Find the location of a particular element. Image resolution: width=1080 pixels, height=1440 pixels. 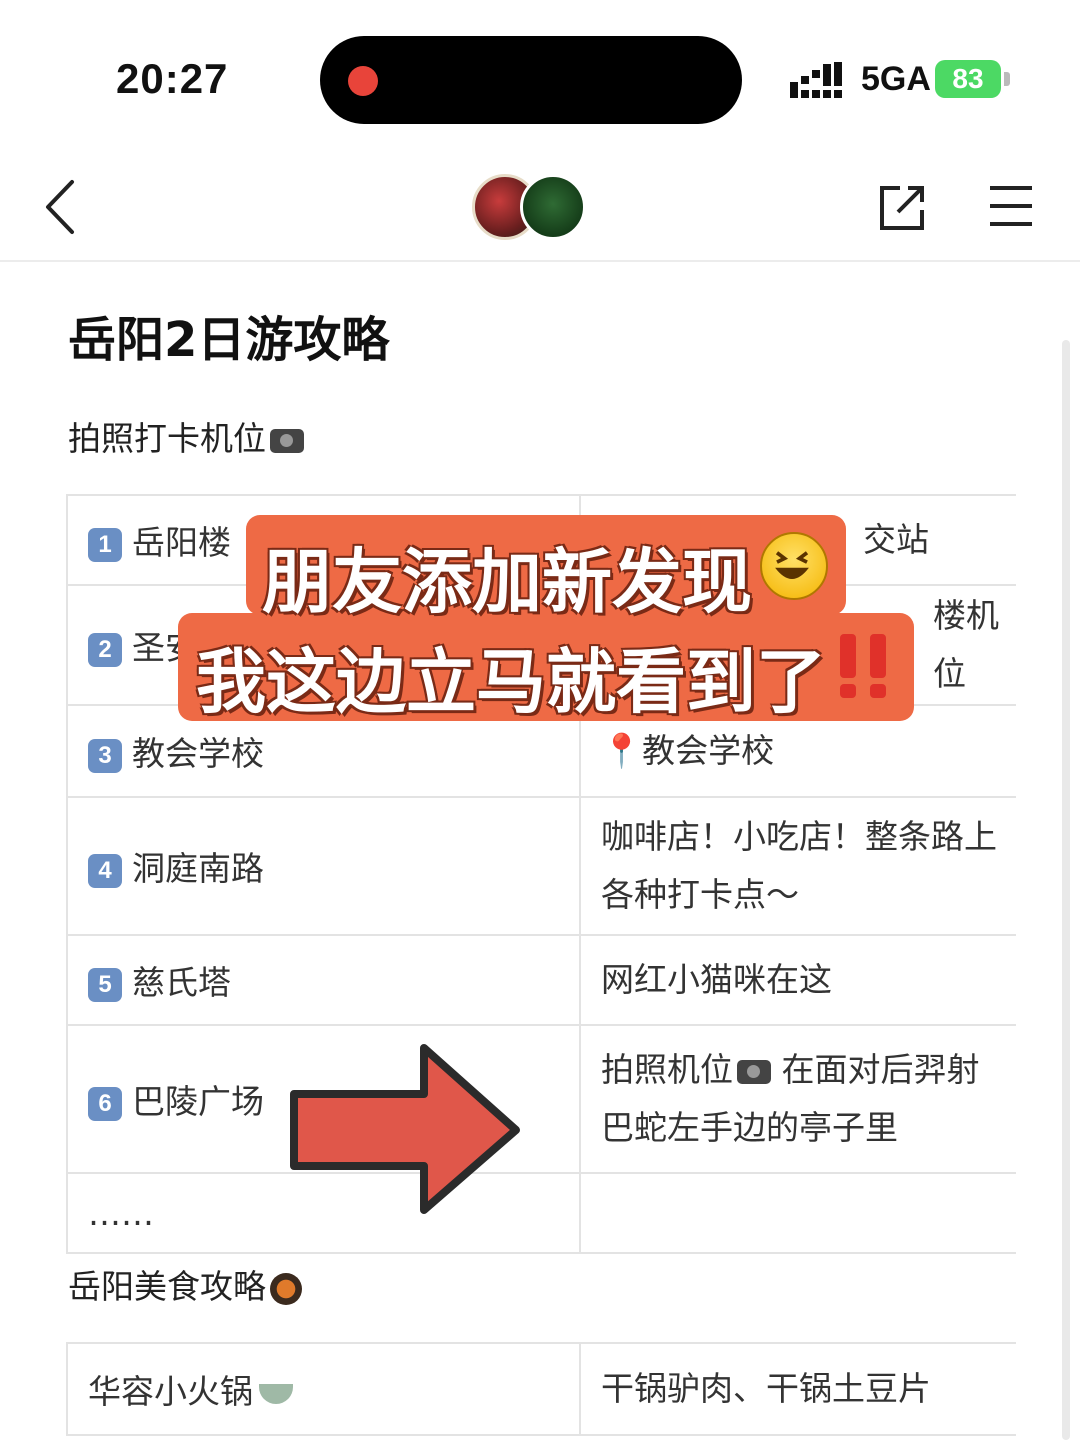

back-icon is located at coordinates (62, 207).